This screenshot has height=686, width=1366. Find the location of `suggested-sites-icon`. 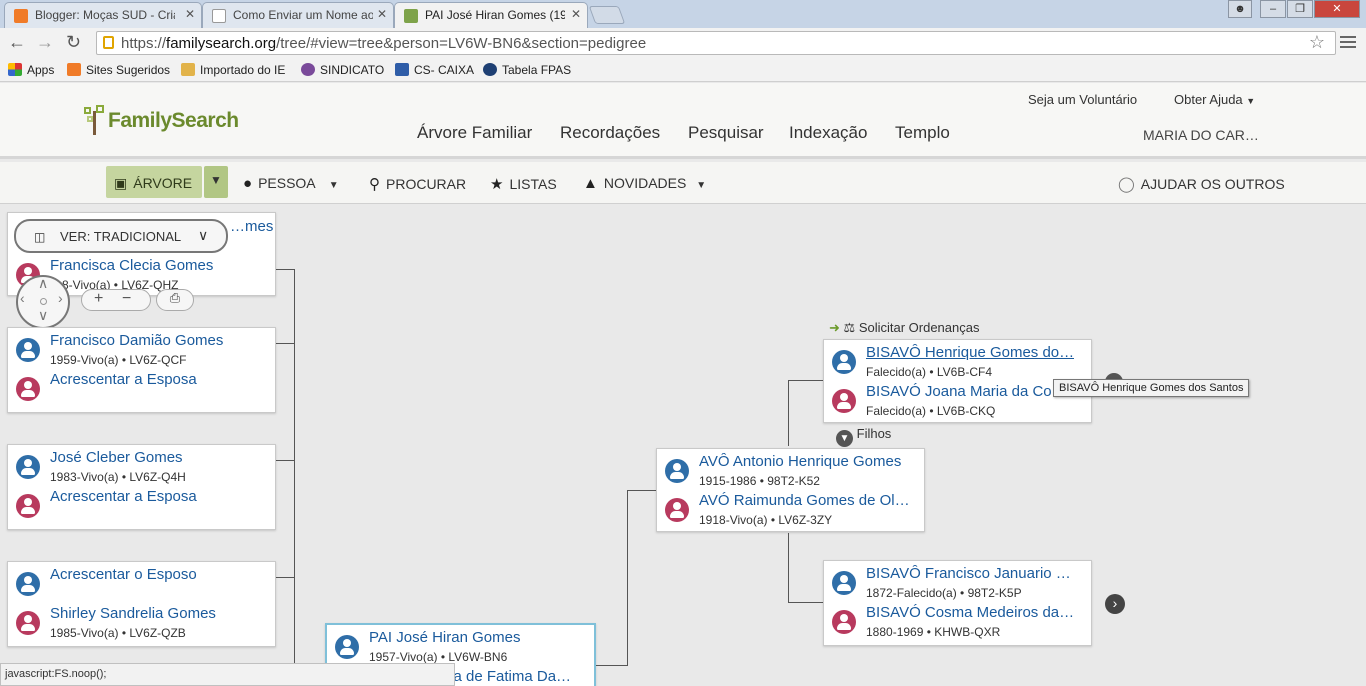

suggested-sites-icon is located at coordinates (74, 69).